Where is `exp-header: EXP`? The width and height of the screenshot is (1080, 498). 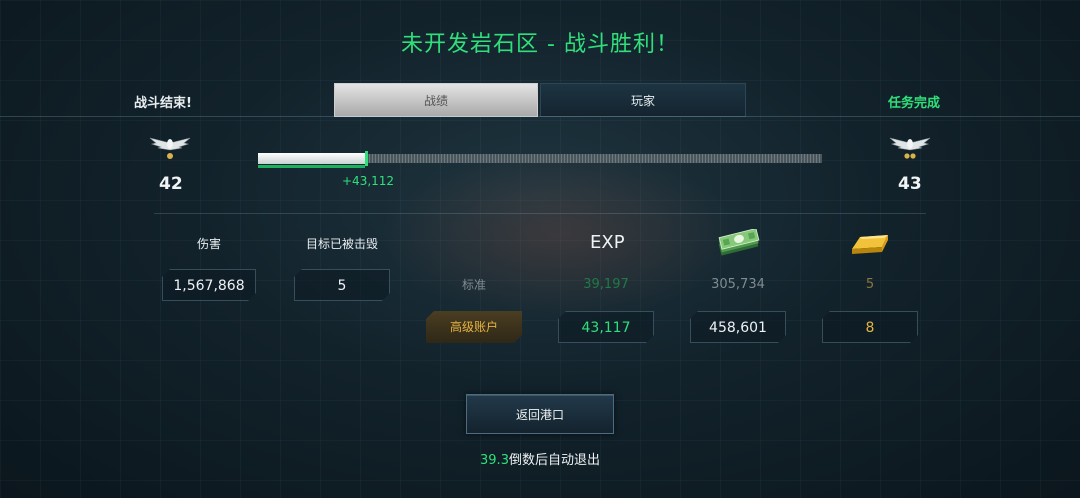 exp-header: EXP is located at coordinates (607, 242).